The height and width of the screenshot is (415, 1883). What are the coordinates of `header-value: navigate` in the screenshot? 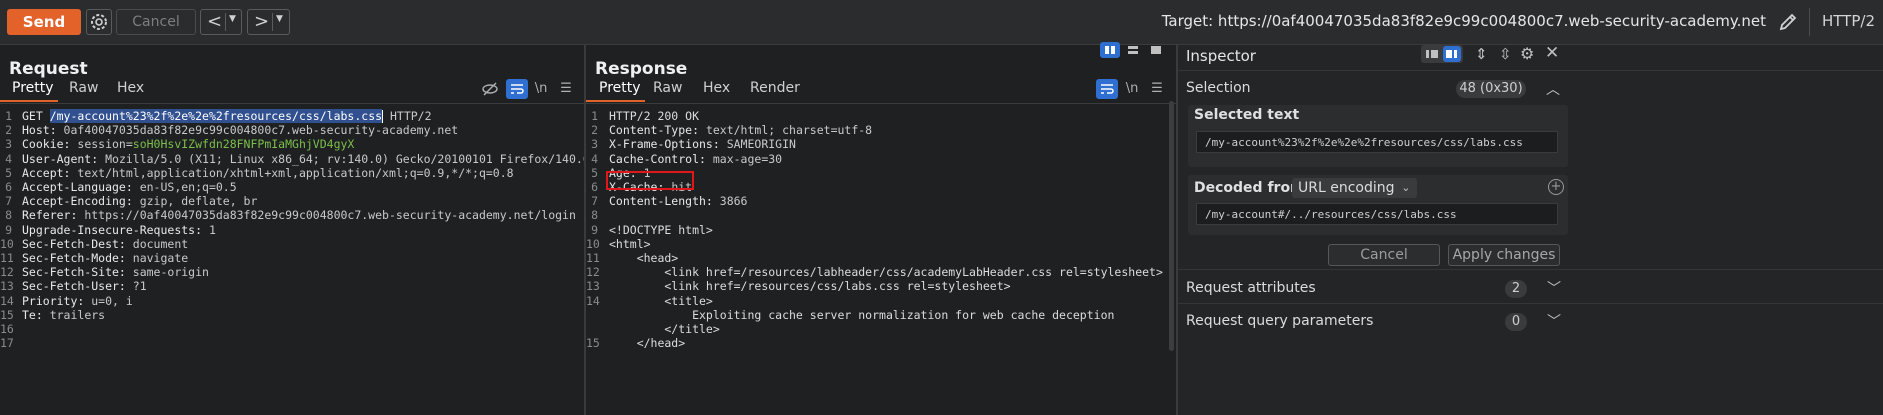 It's located at (157, 258).